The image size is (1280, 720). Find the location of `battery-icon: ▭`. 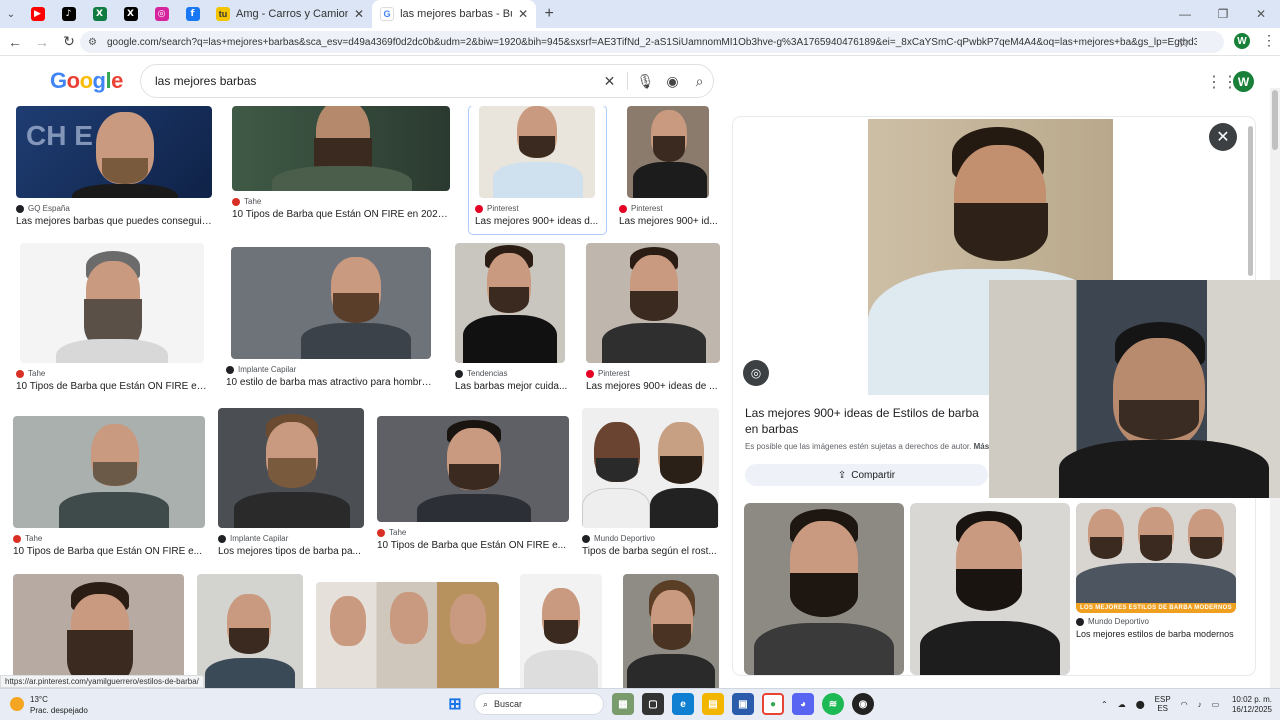

battery-icon: ▭ is located at coordinates (1216, 704).